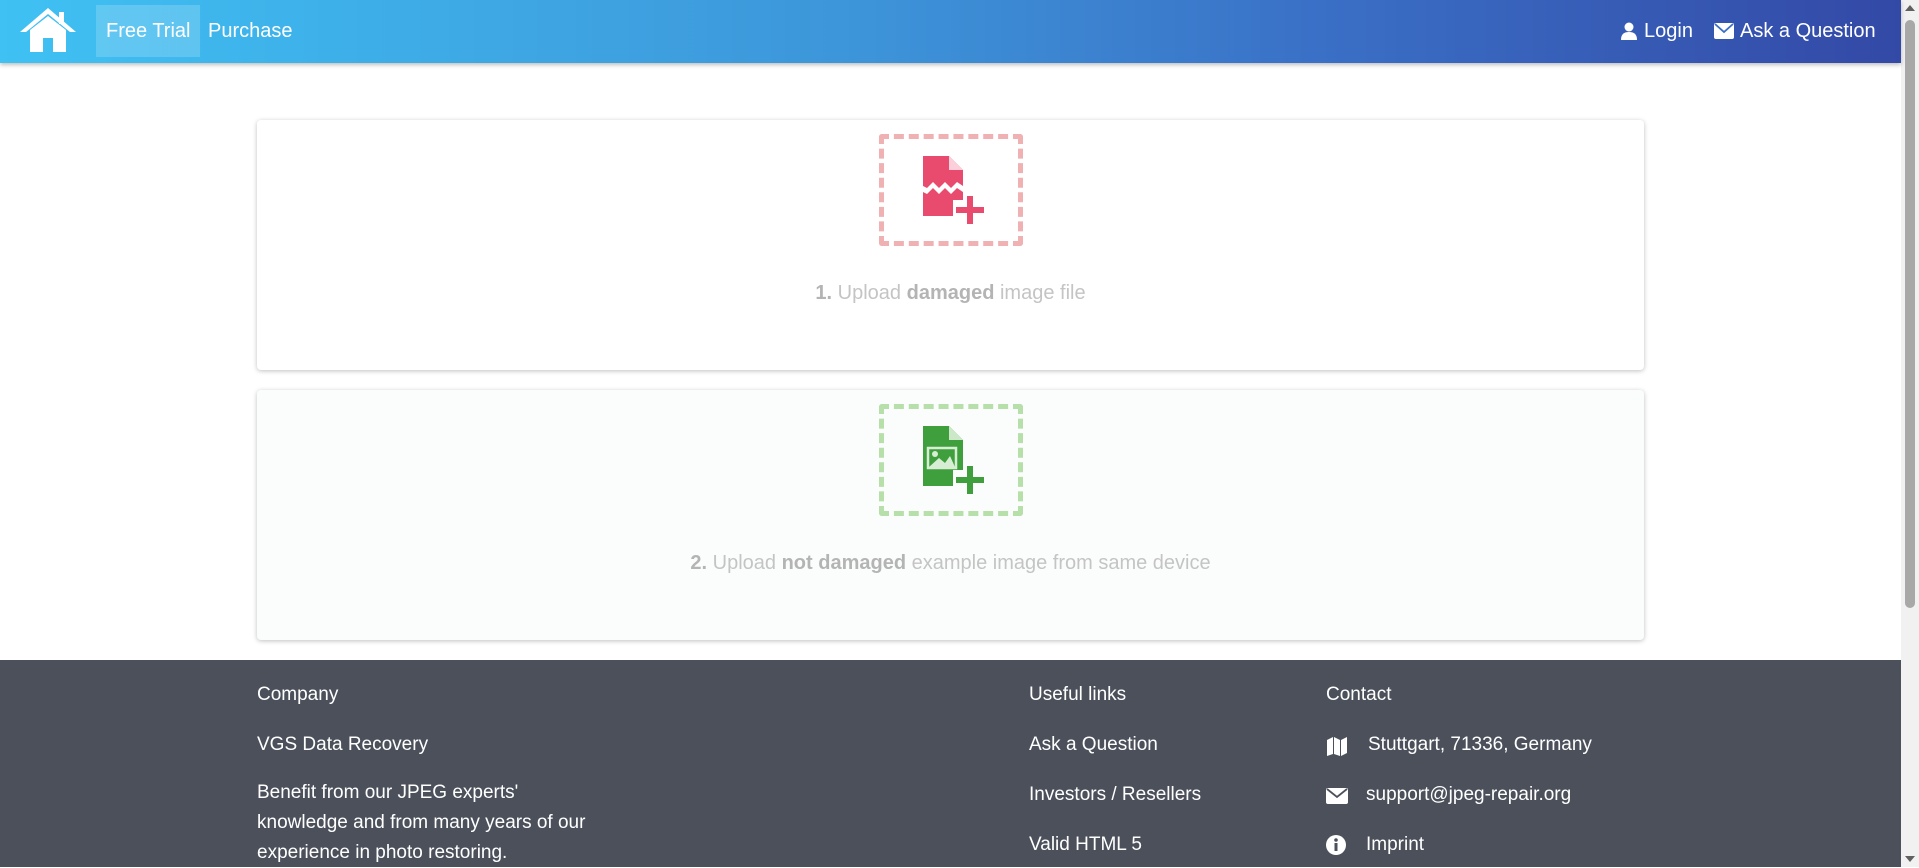 The width and height of the screenshot is (1919, 868). I want to click on image-file-add-icon, so click(953, 460).